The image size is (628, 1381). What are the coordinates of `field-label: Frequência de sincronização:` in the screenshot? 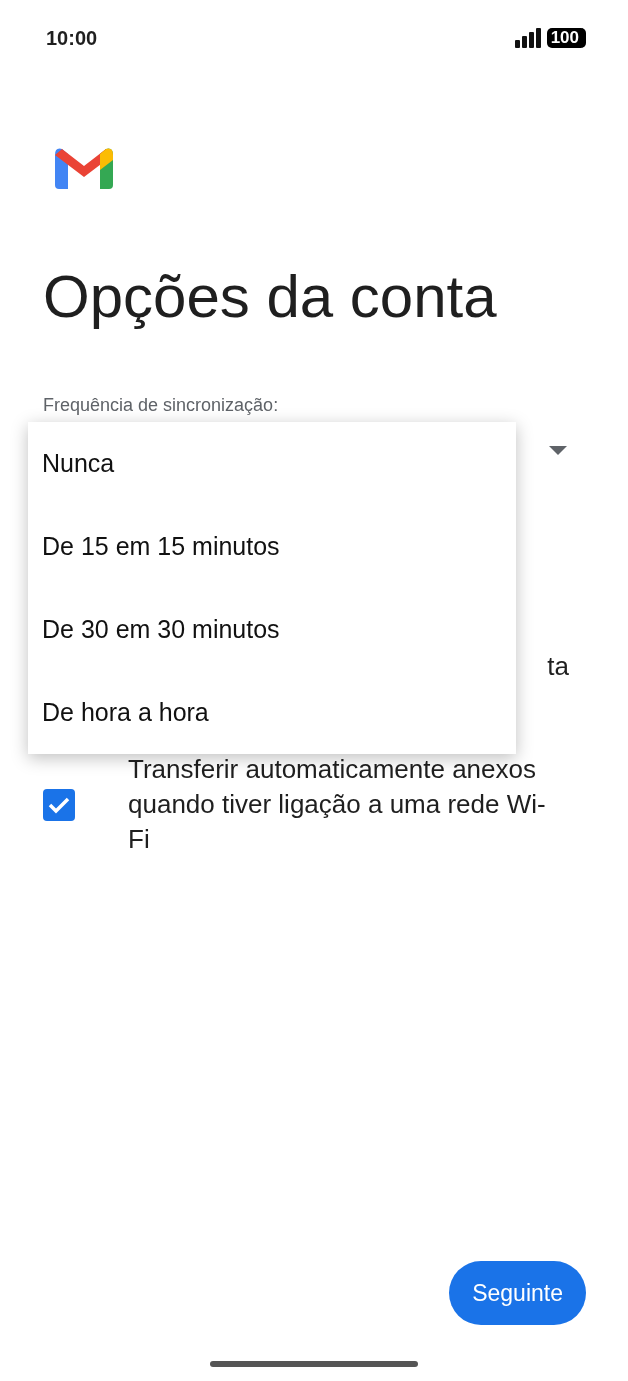 It's located at (161, 405).